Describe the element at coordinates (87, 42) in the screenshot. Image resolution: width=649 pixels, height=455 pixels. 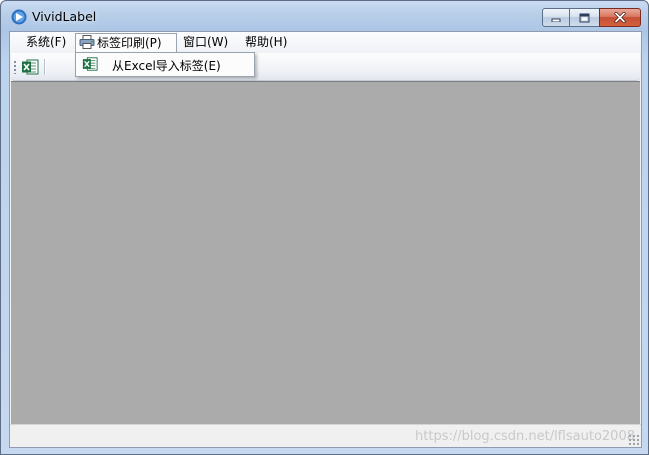
I see `printer-icon` at that location.